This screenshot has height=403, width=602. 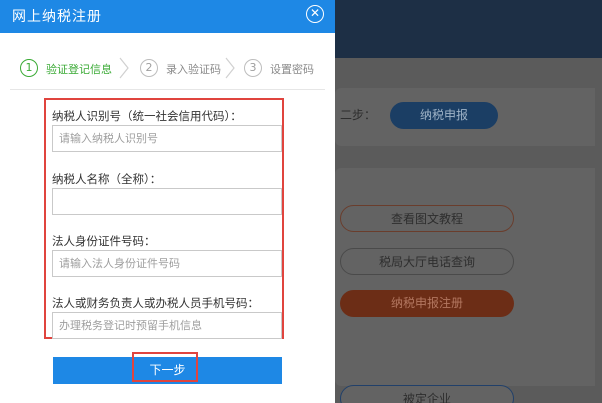 I want to click on background-top-bar, so click(x=468, y=29).